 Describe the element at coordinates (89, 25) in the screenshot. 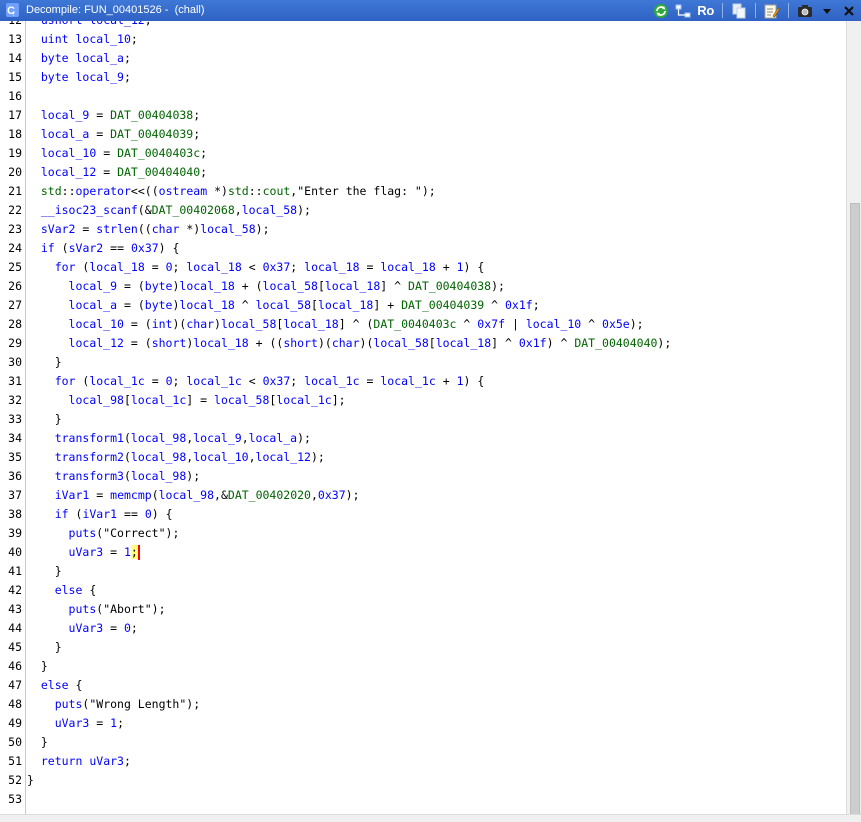

I see `code-text: ushort local_12;` at that location.